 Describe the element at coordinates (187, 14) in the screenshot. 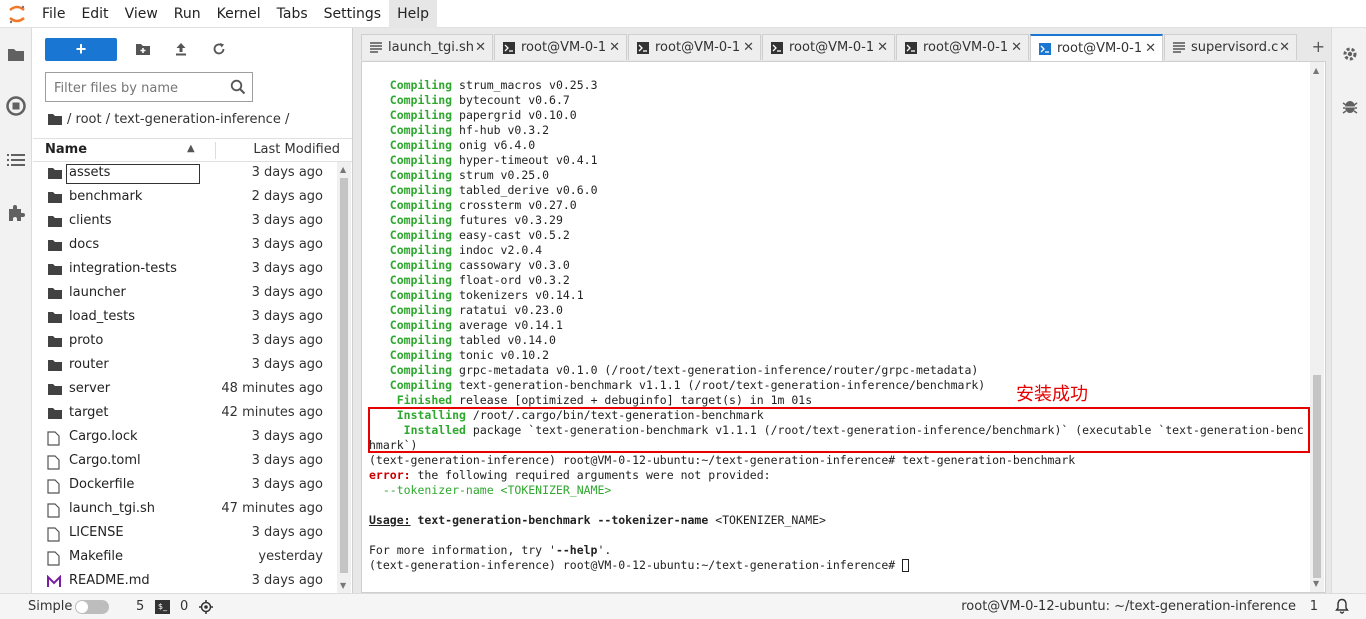

I see `menu-run: Run` at that location.